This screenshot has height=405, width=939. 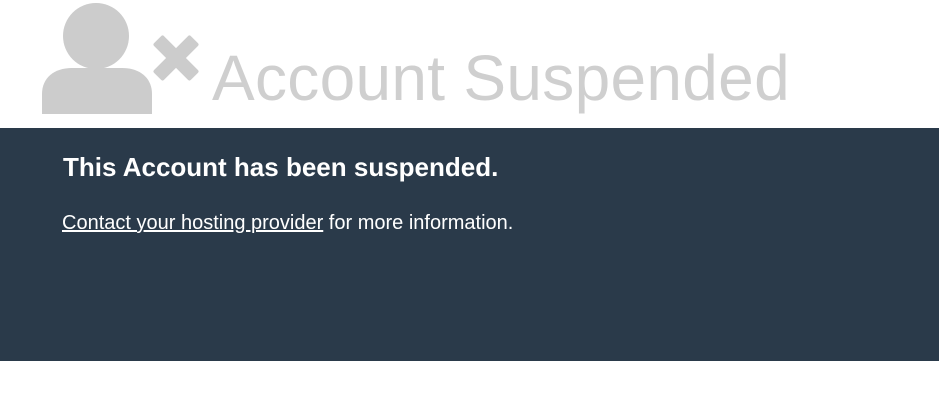 I want to click on page-title: Account Suspended, so click(x=501, y=78).